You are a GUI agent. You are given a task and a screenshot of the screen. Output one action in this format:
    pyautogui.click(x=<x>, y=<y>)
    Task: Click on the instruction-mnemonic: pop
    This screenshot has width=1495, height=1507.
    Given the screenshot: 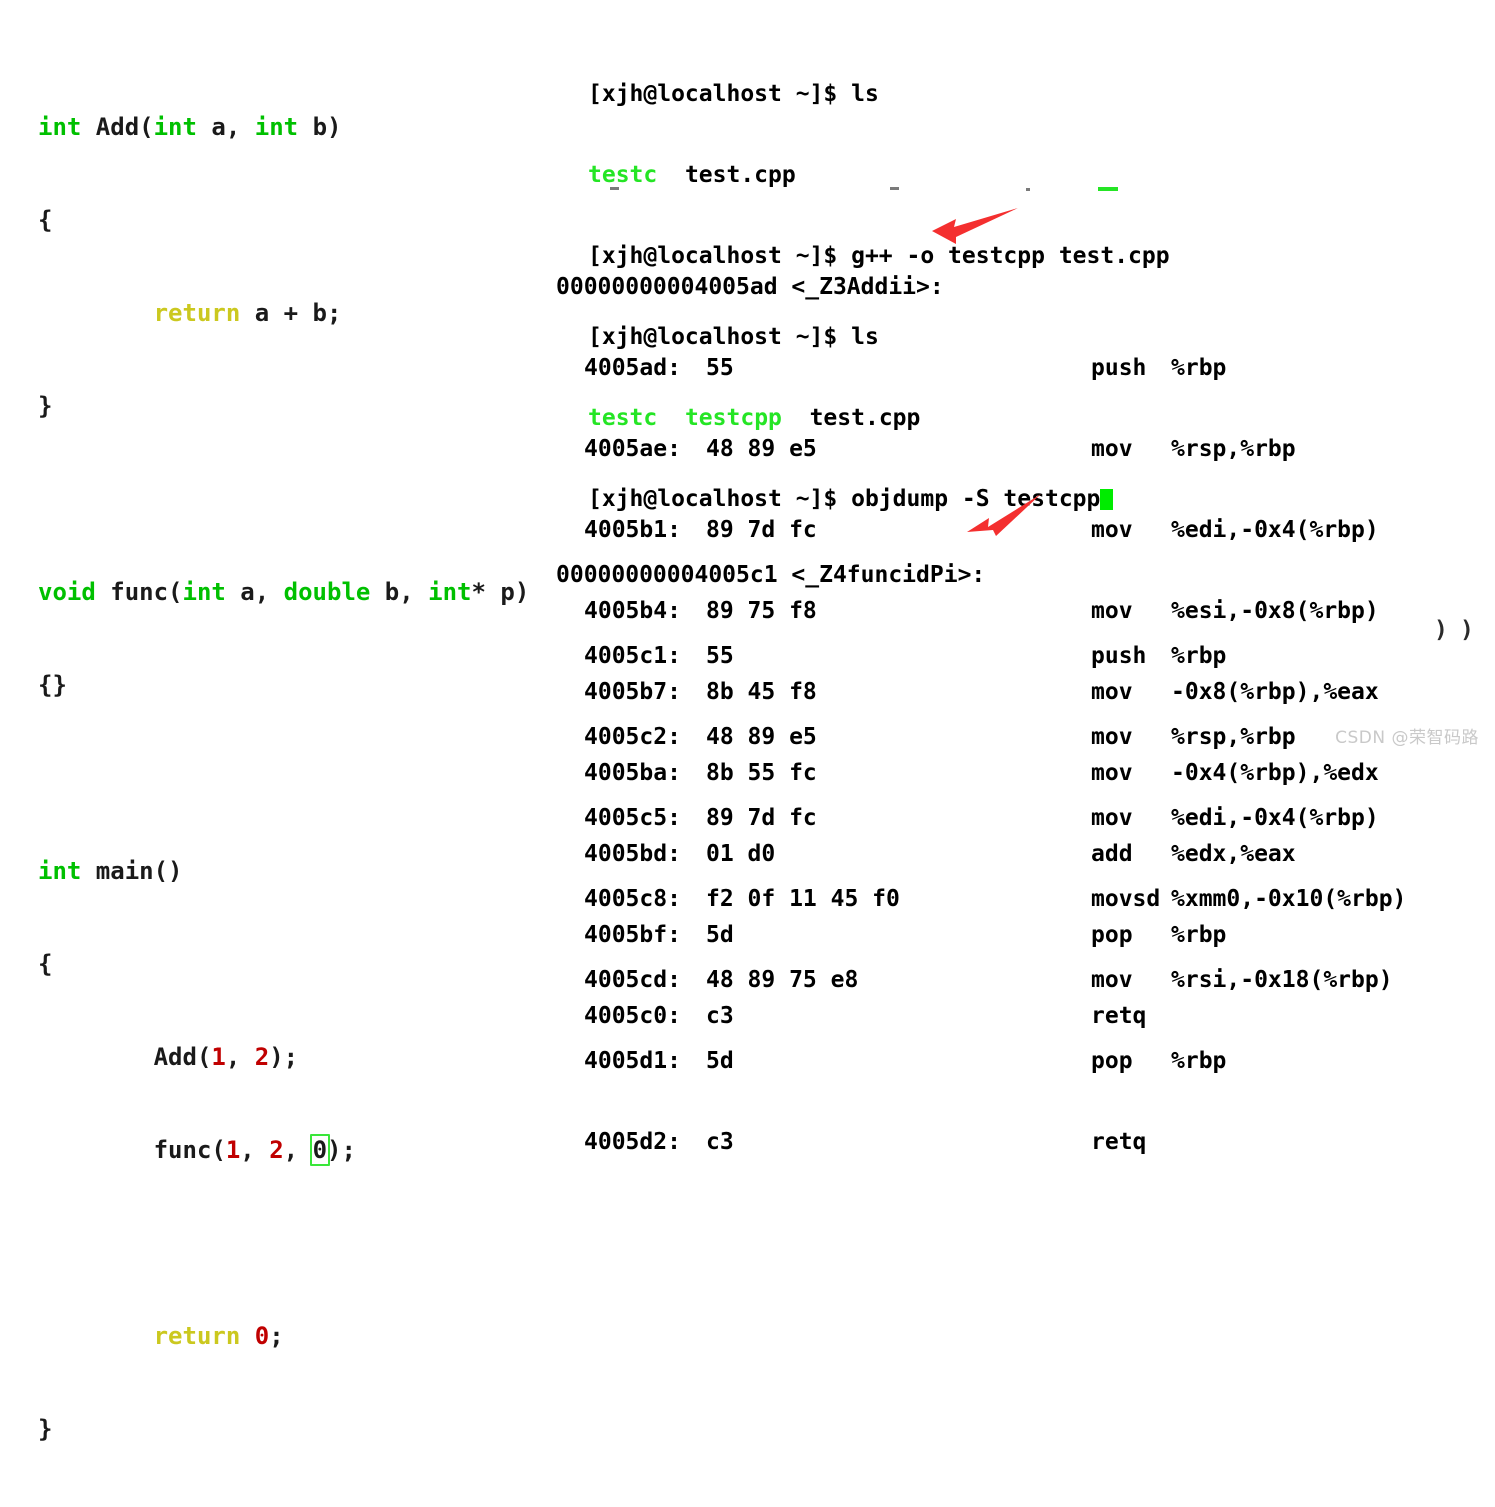 What is the action you would take?
    pyautogui.click(x=1112, y=1061)
    